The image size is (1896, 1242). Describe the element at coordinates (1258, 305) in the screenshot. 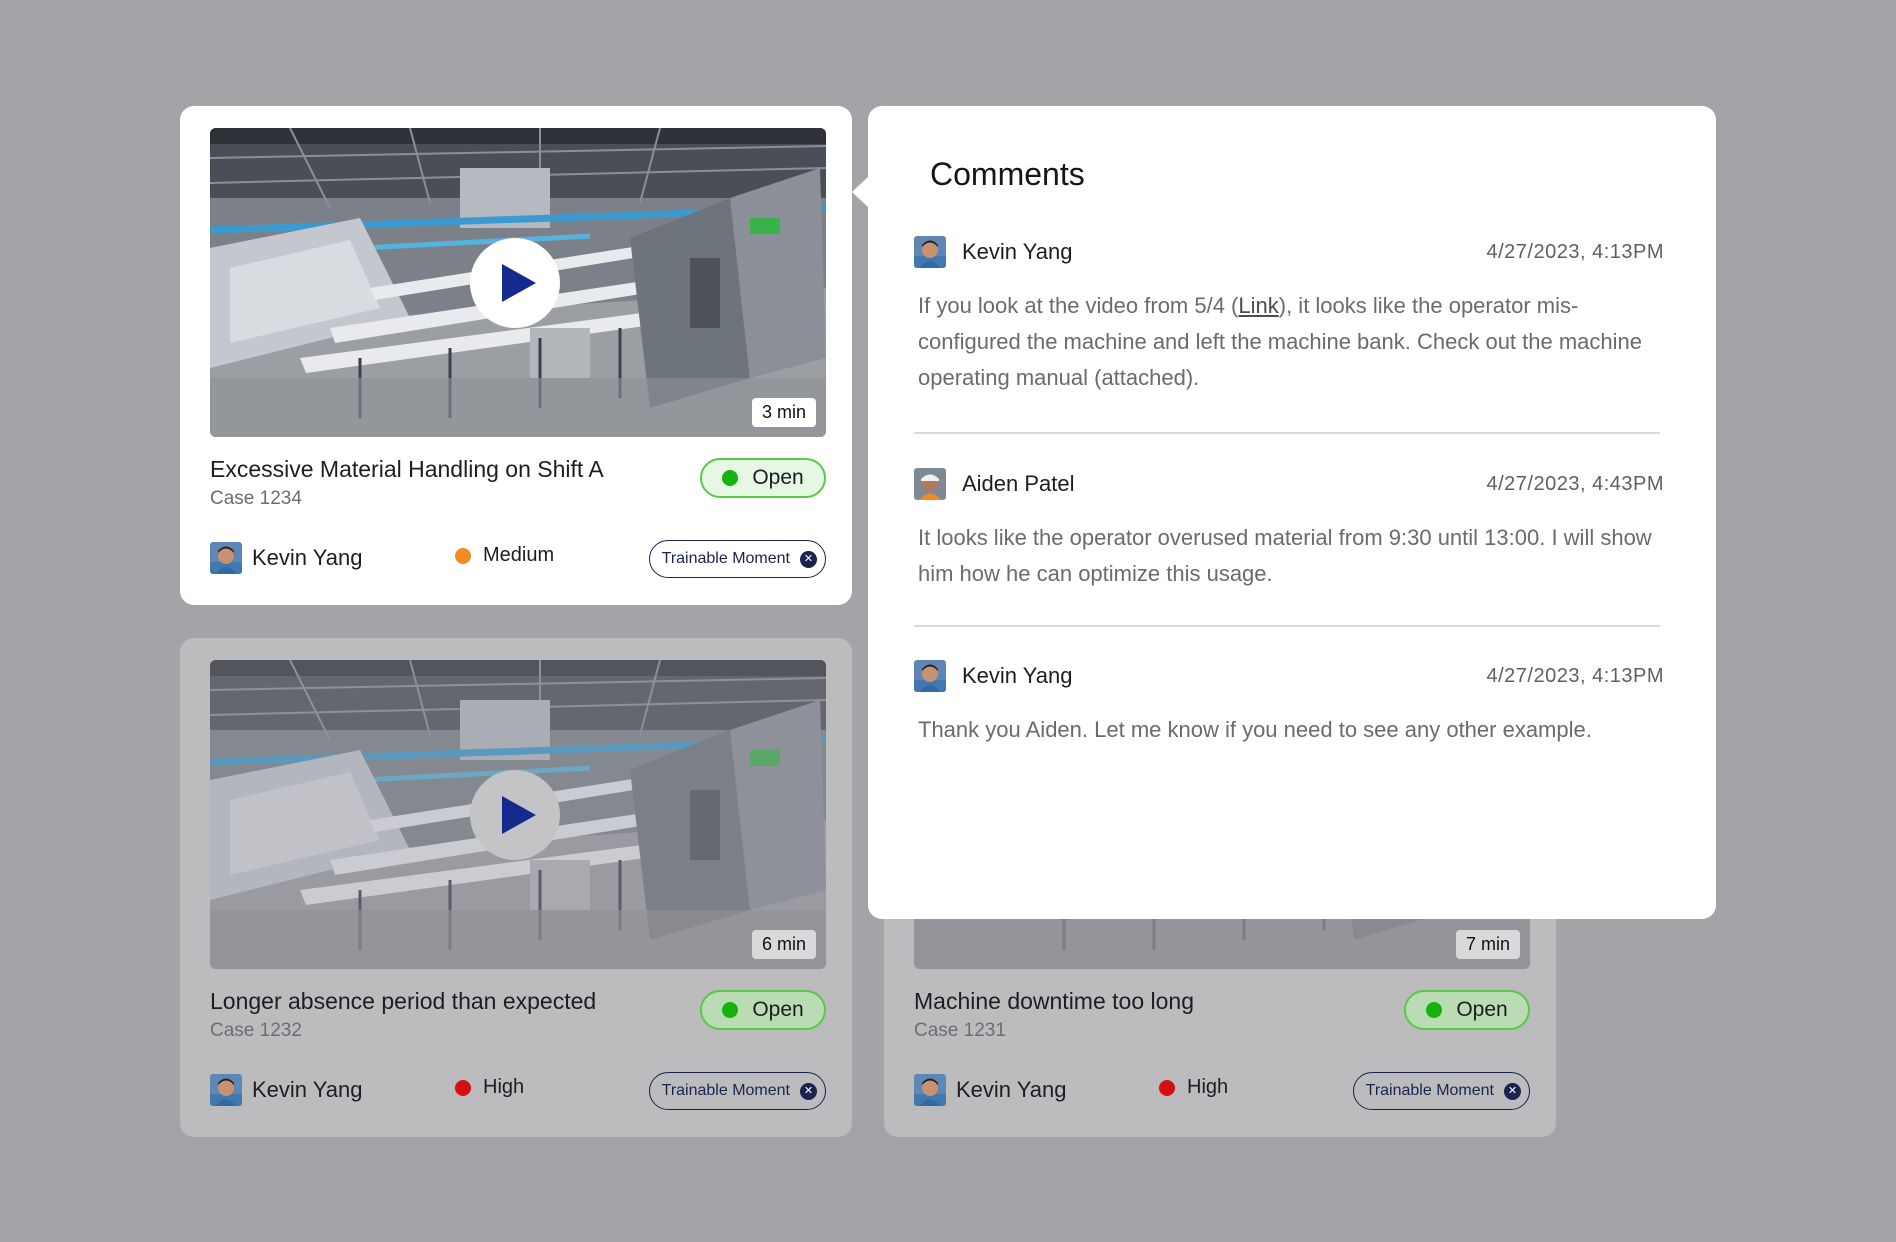

I see `comment-link: Link` at that location.